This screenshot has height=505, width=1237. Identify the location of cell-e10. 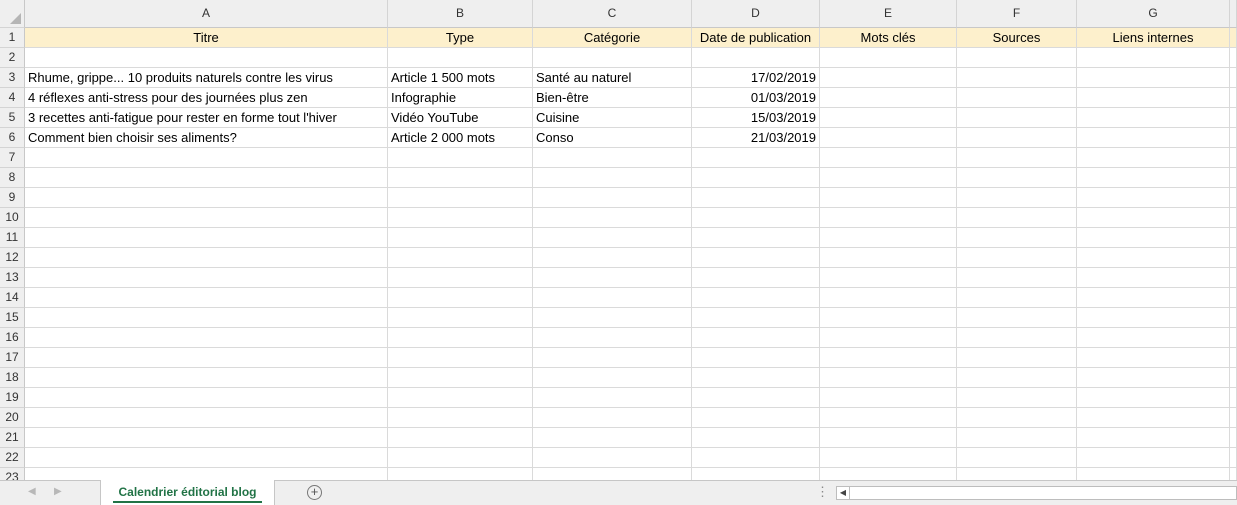
(888, 218).